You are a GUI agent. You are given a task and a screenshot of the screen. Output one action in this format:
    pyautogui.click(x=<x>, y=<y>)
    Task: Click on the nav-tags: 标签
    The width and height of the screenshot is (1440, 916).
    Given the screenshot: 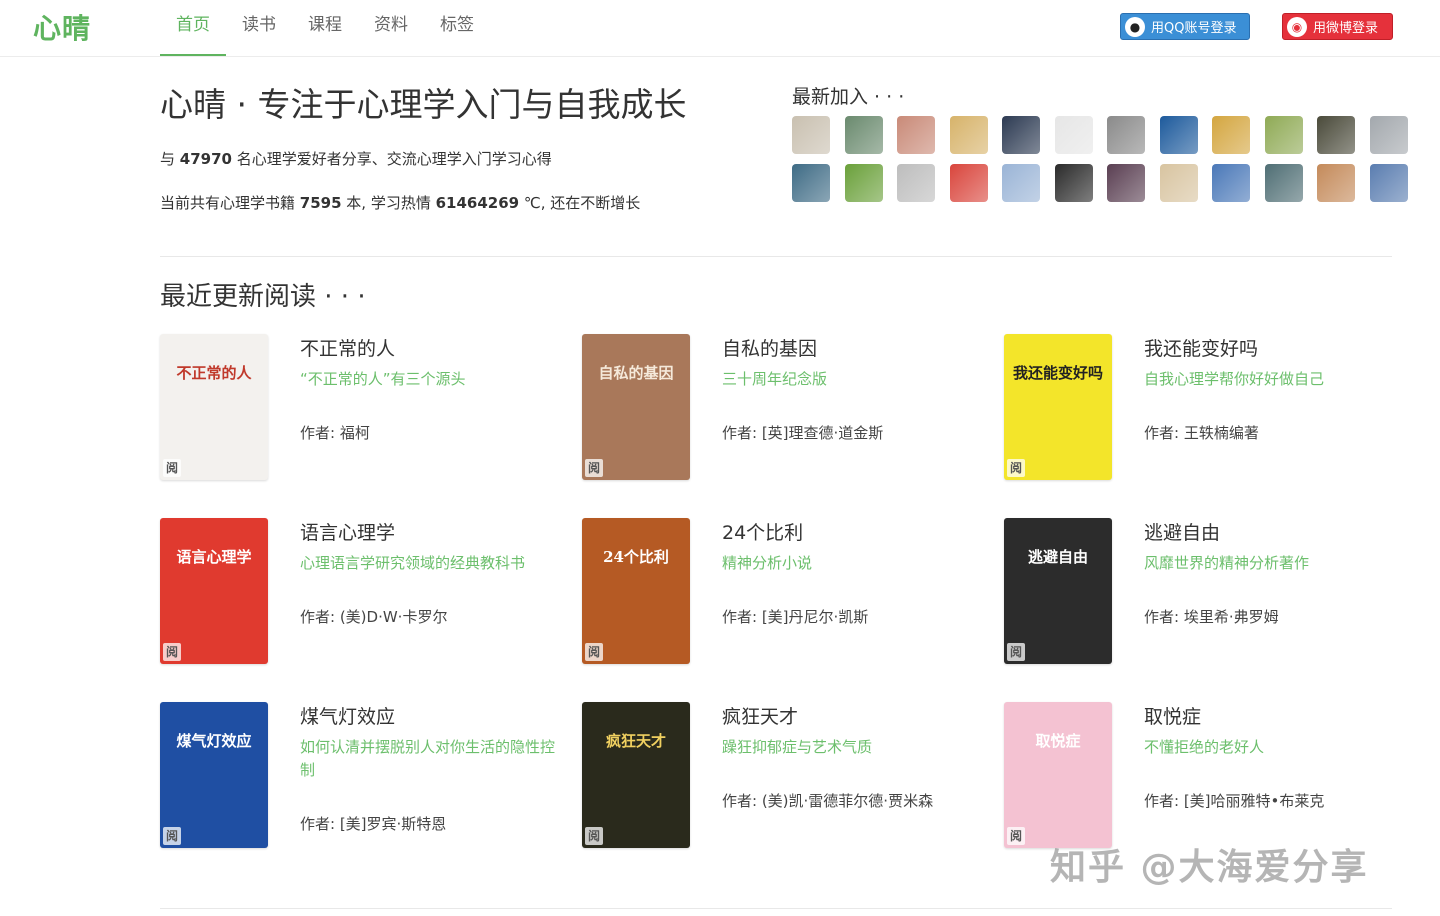 What is the action you would take?
    pyautogui.click(x=457, y=27)
    